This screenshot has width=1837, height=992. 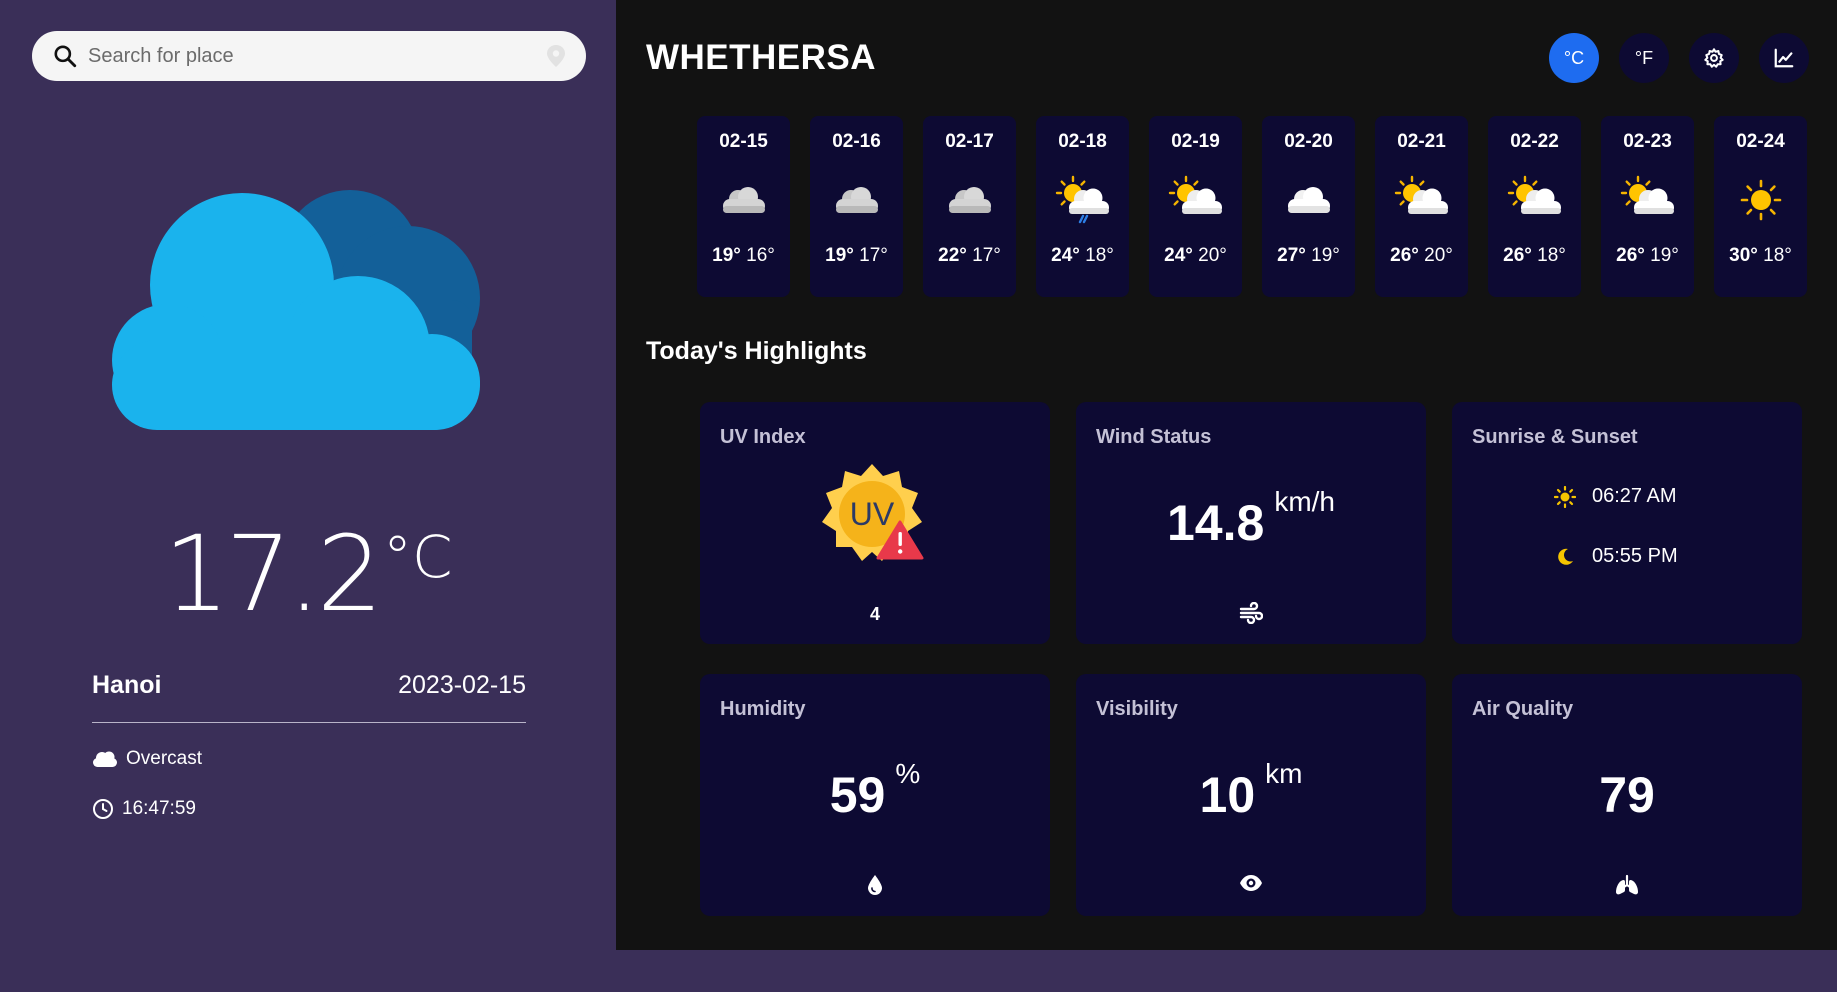 What do you see at coordinates (1308, 141) in the screenshot?
I see `forecast-date: 02-20` at bounding box center [1308, 141].